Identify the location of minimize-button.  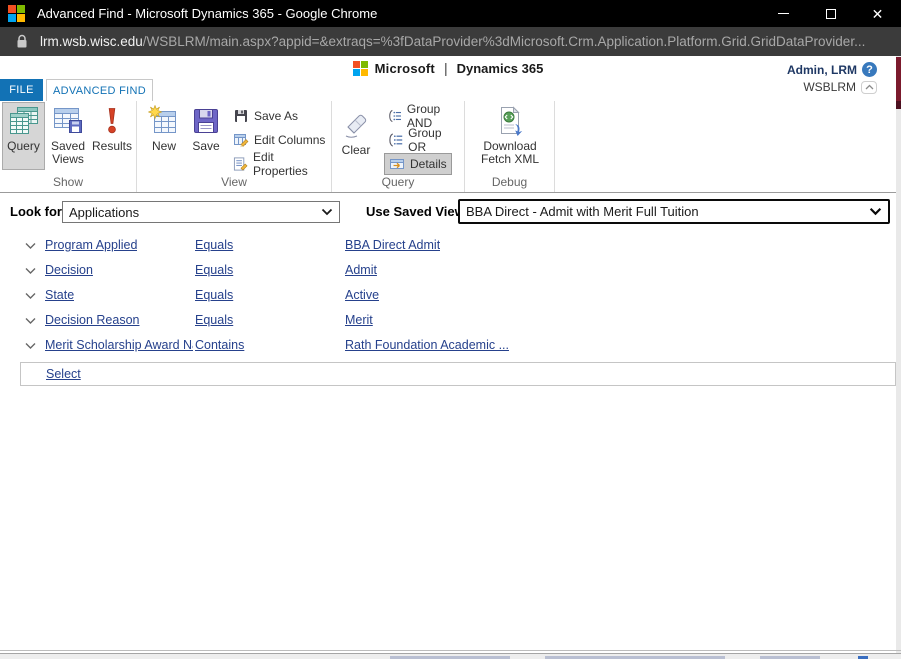
(783, 13).